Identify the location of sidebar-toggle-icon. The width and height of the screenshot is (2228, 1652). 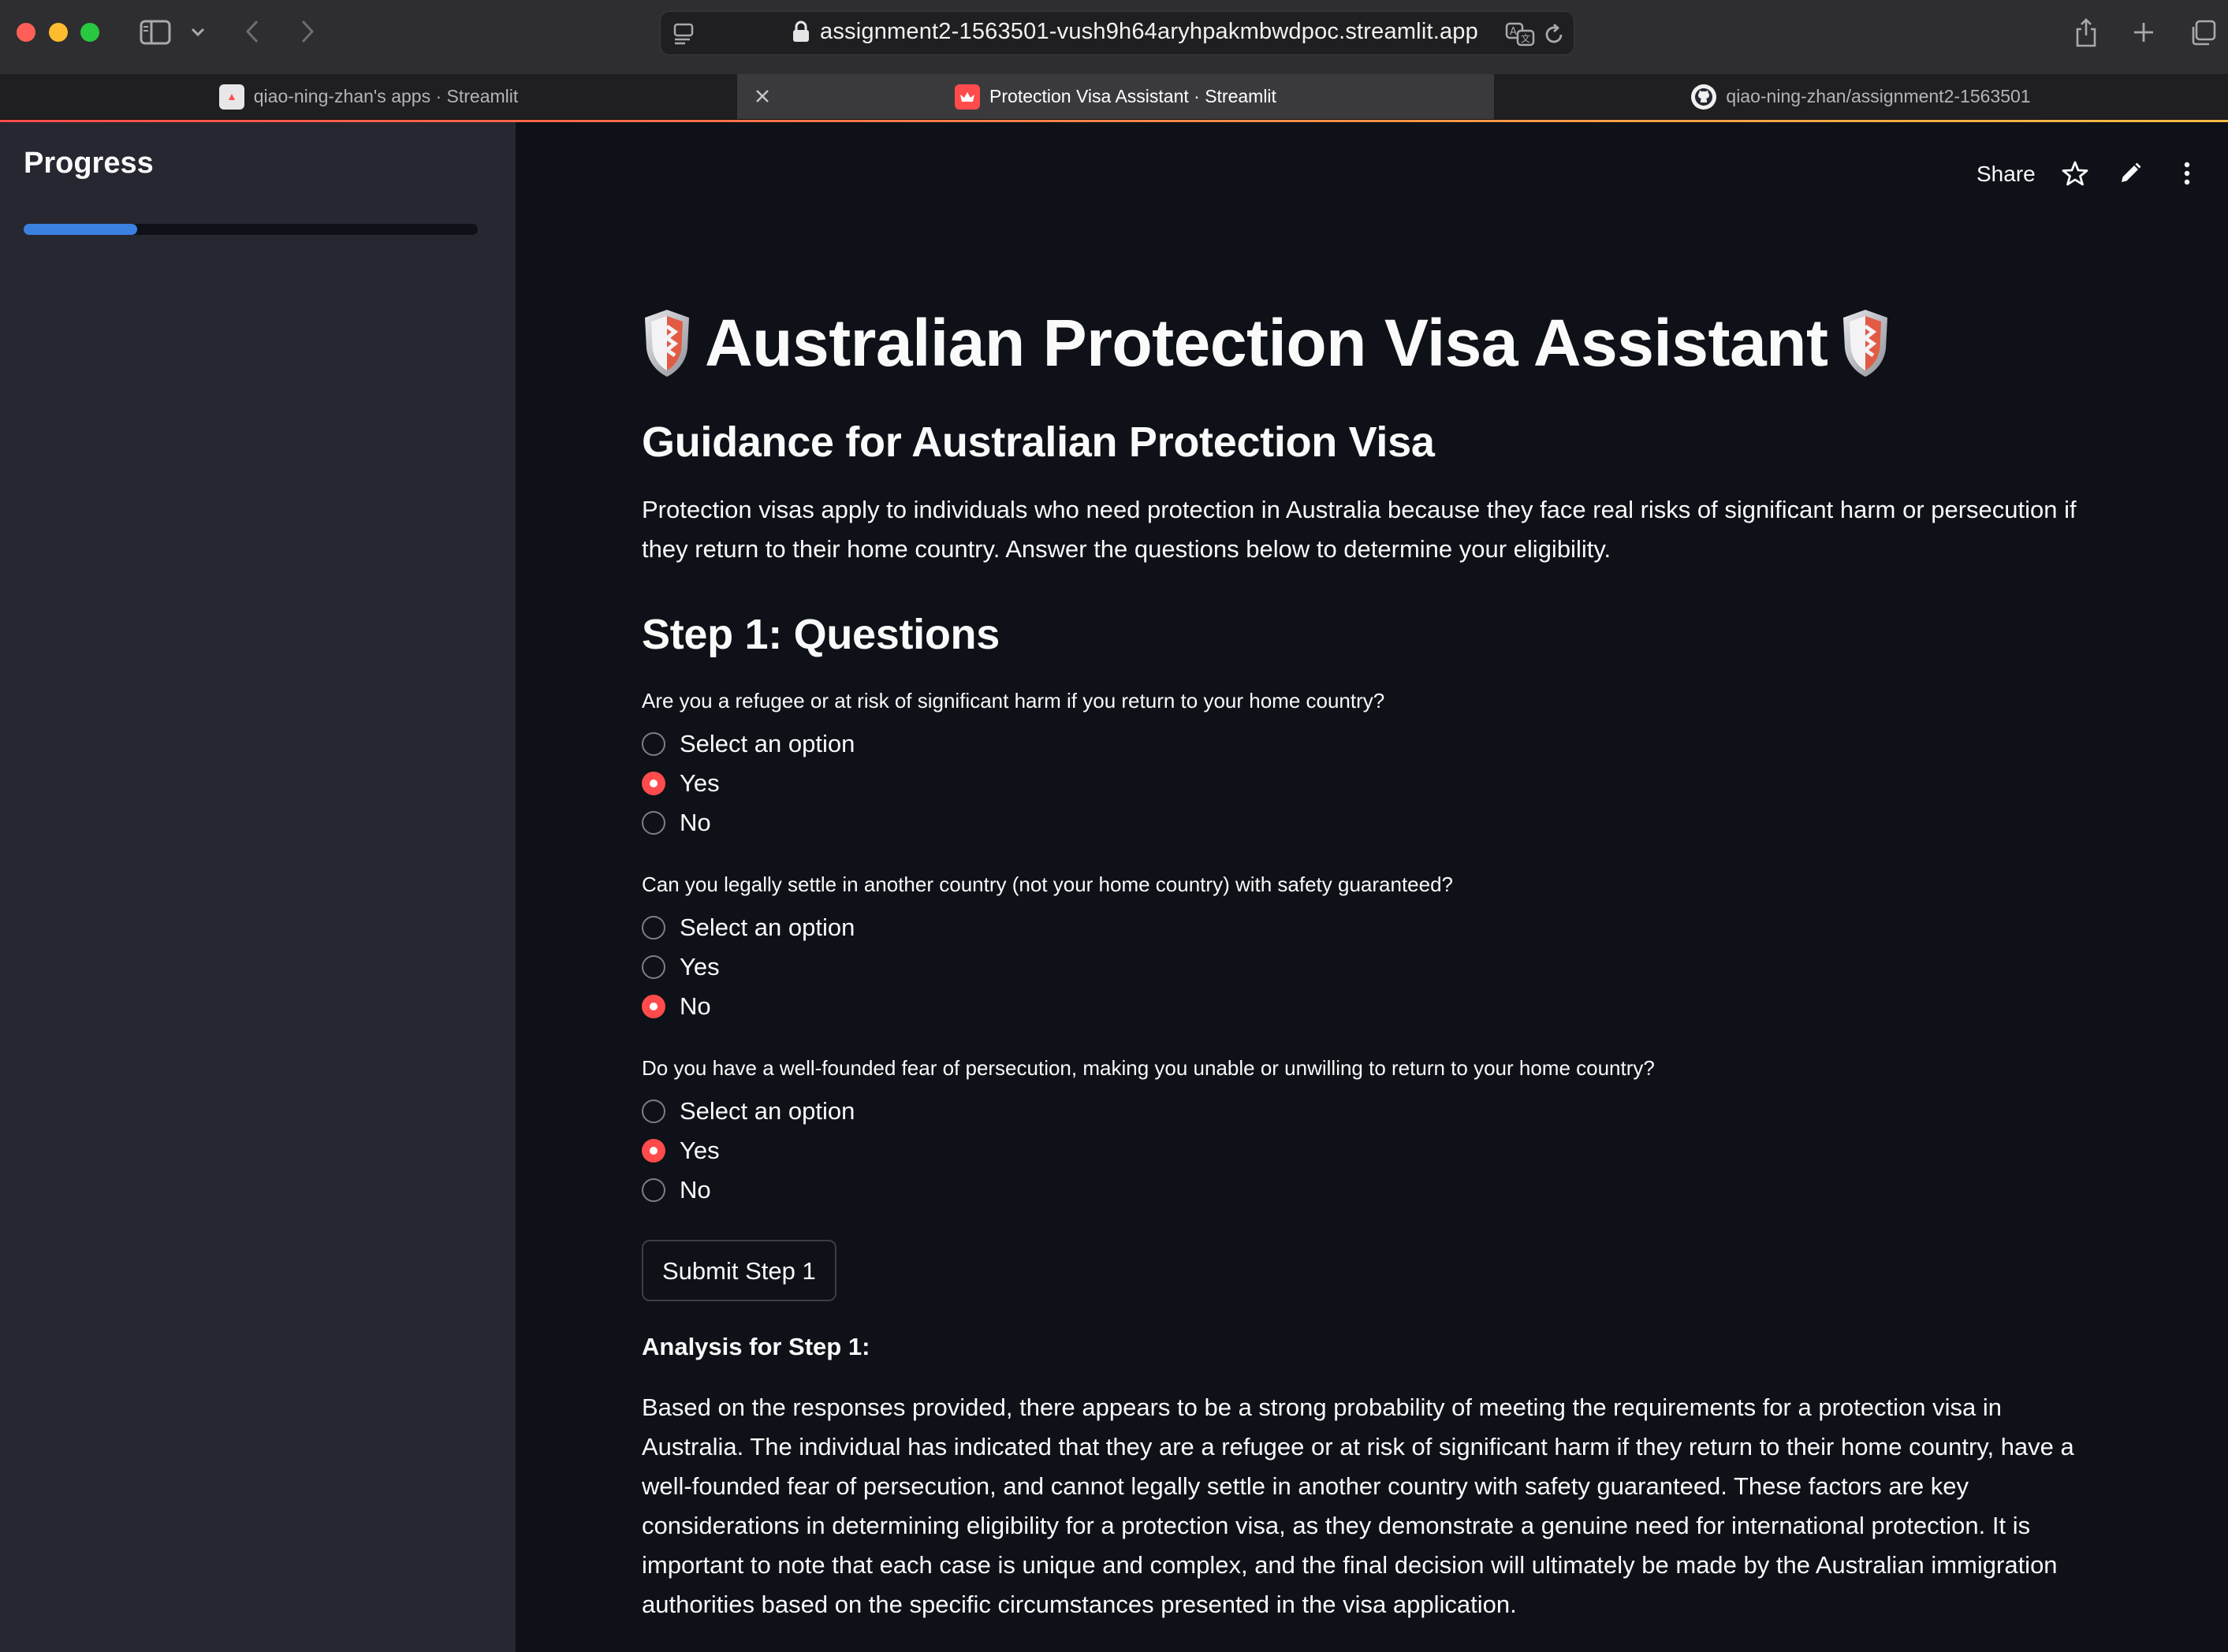
(155, 32).